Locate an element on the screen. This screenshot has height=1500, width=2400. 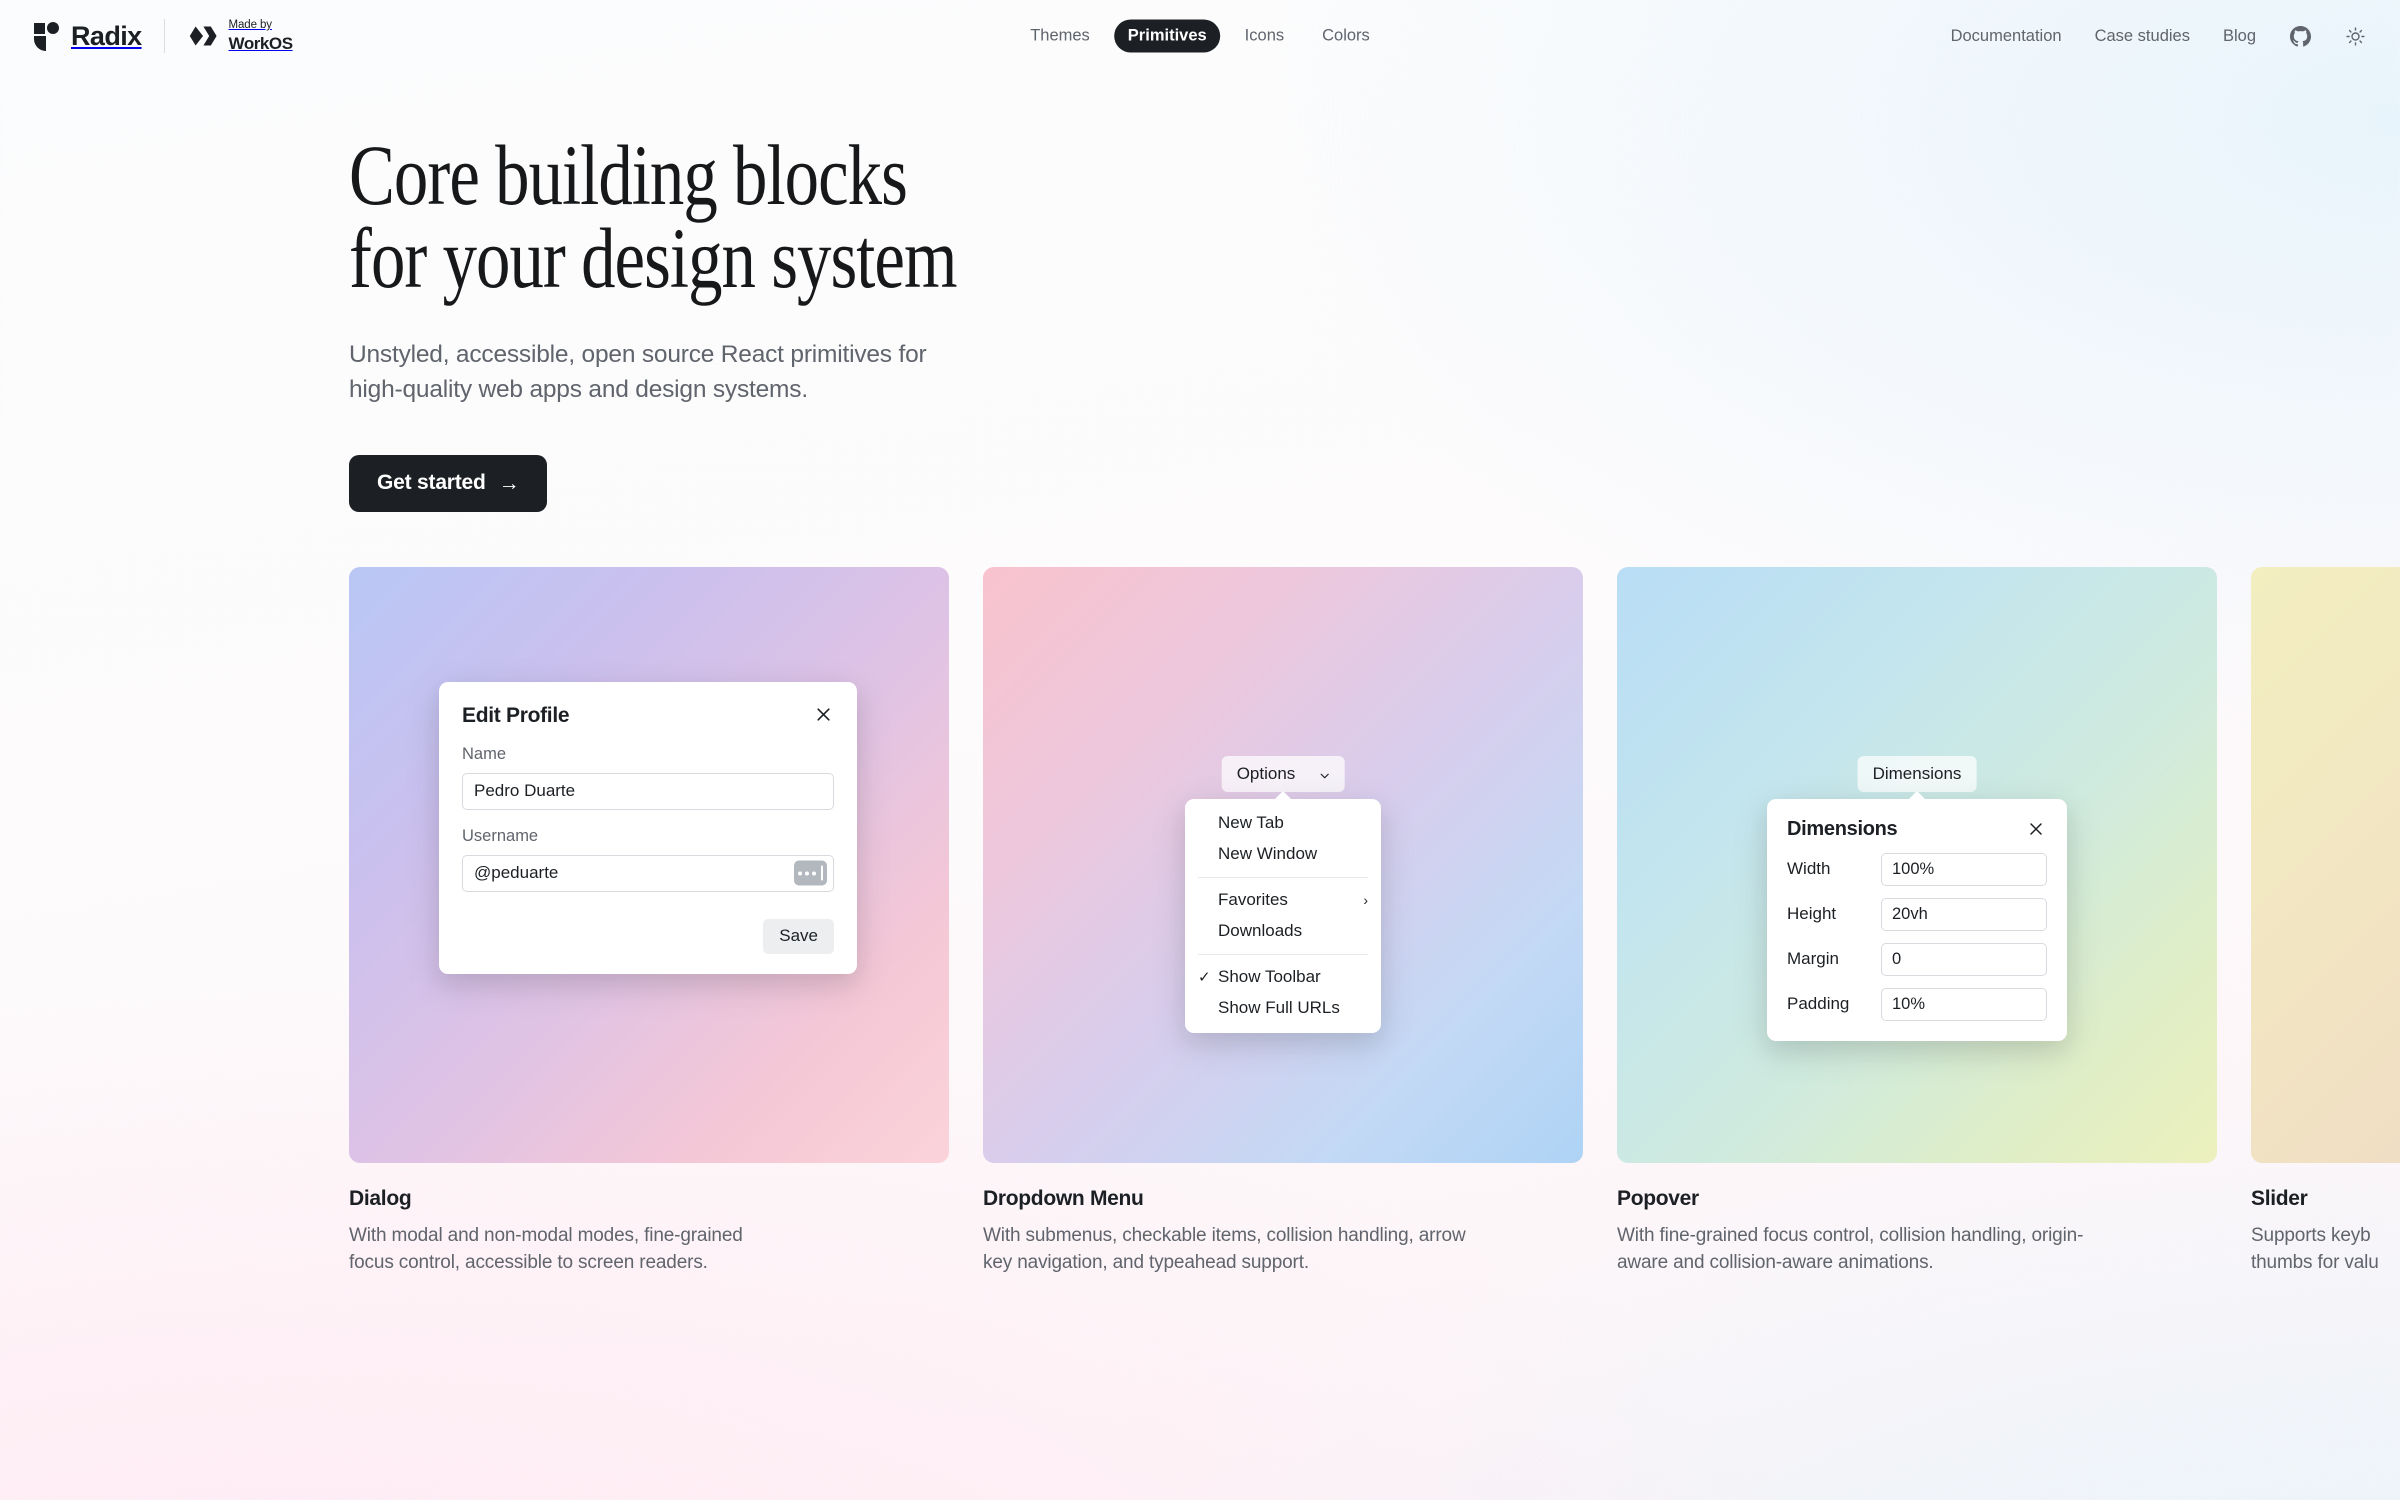
height-input: 20vh is located at coordinates (1964, 914).